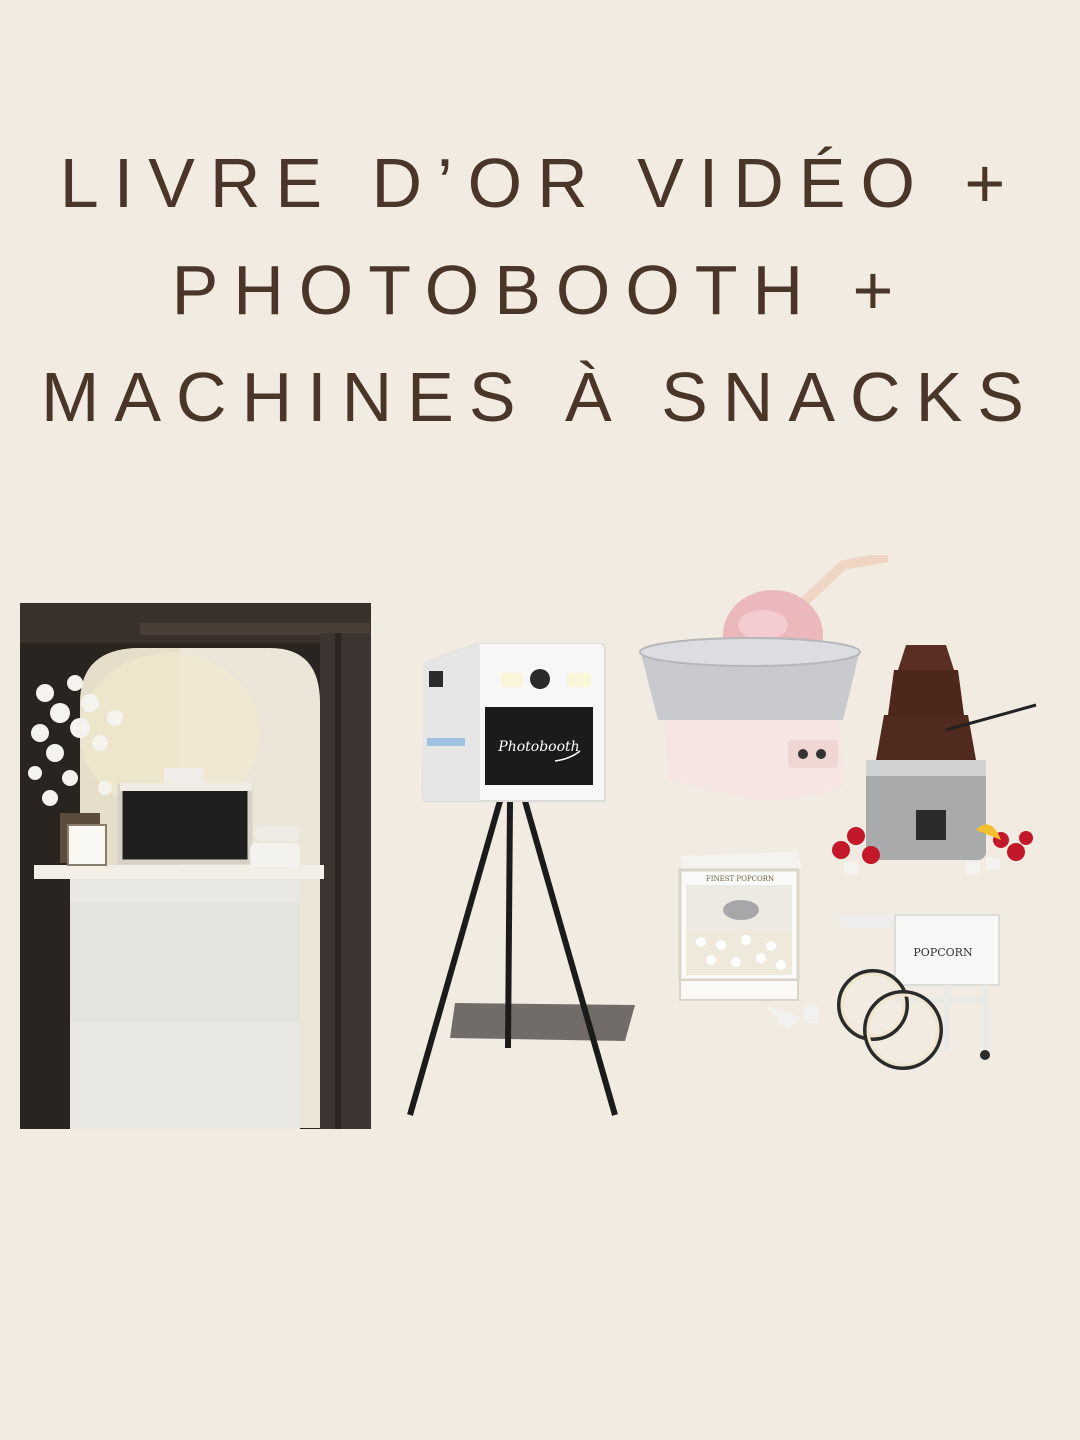  What do you see at coordinates (740, 879) in the screenshot?
I see `popcorn-machine-label: FINEST POPCORN` at bounding box center [740, 879].